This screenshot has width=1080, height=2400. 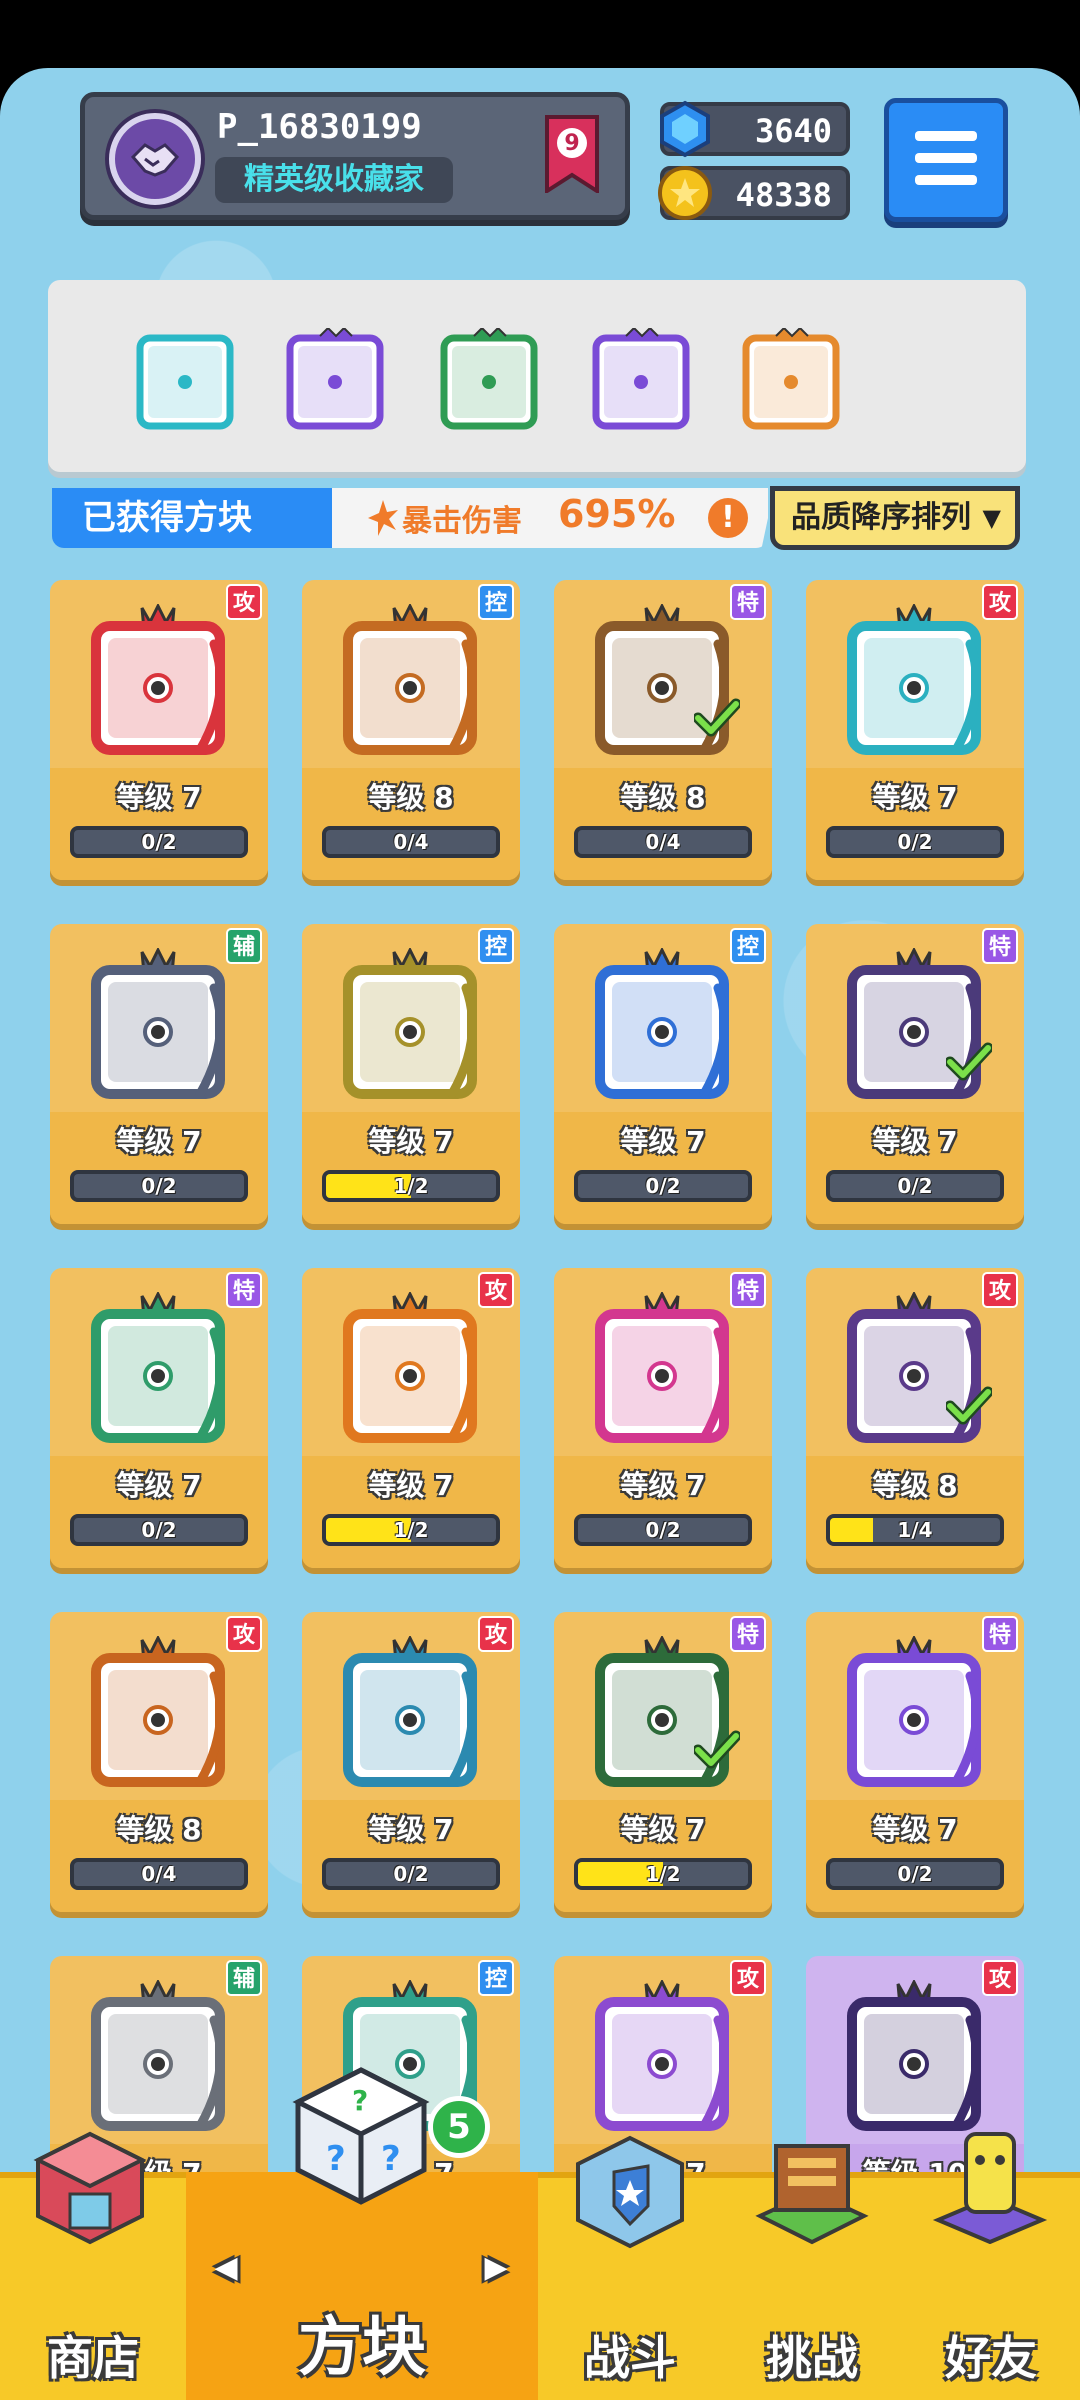 I want to click on nav-next-arrow: ▶, so click(x=496, y=2267).